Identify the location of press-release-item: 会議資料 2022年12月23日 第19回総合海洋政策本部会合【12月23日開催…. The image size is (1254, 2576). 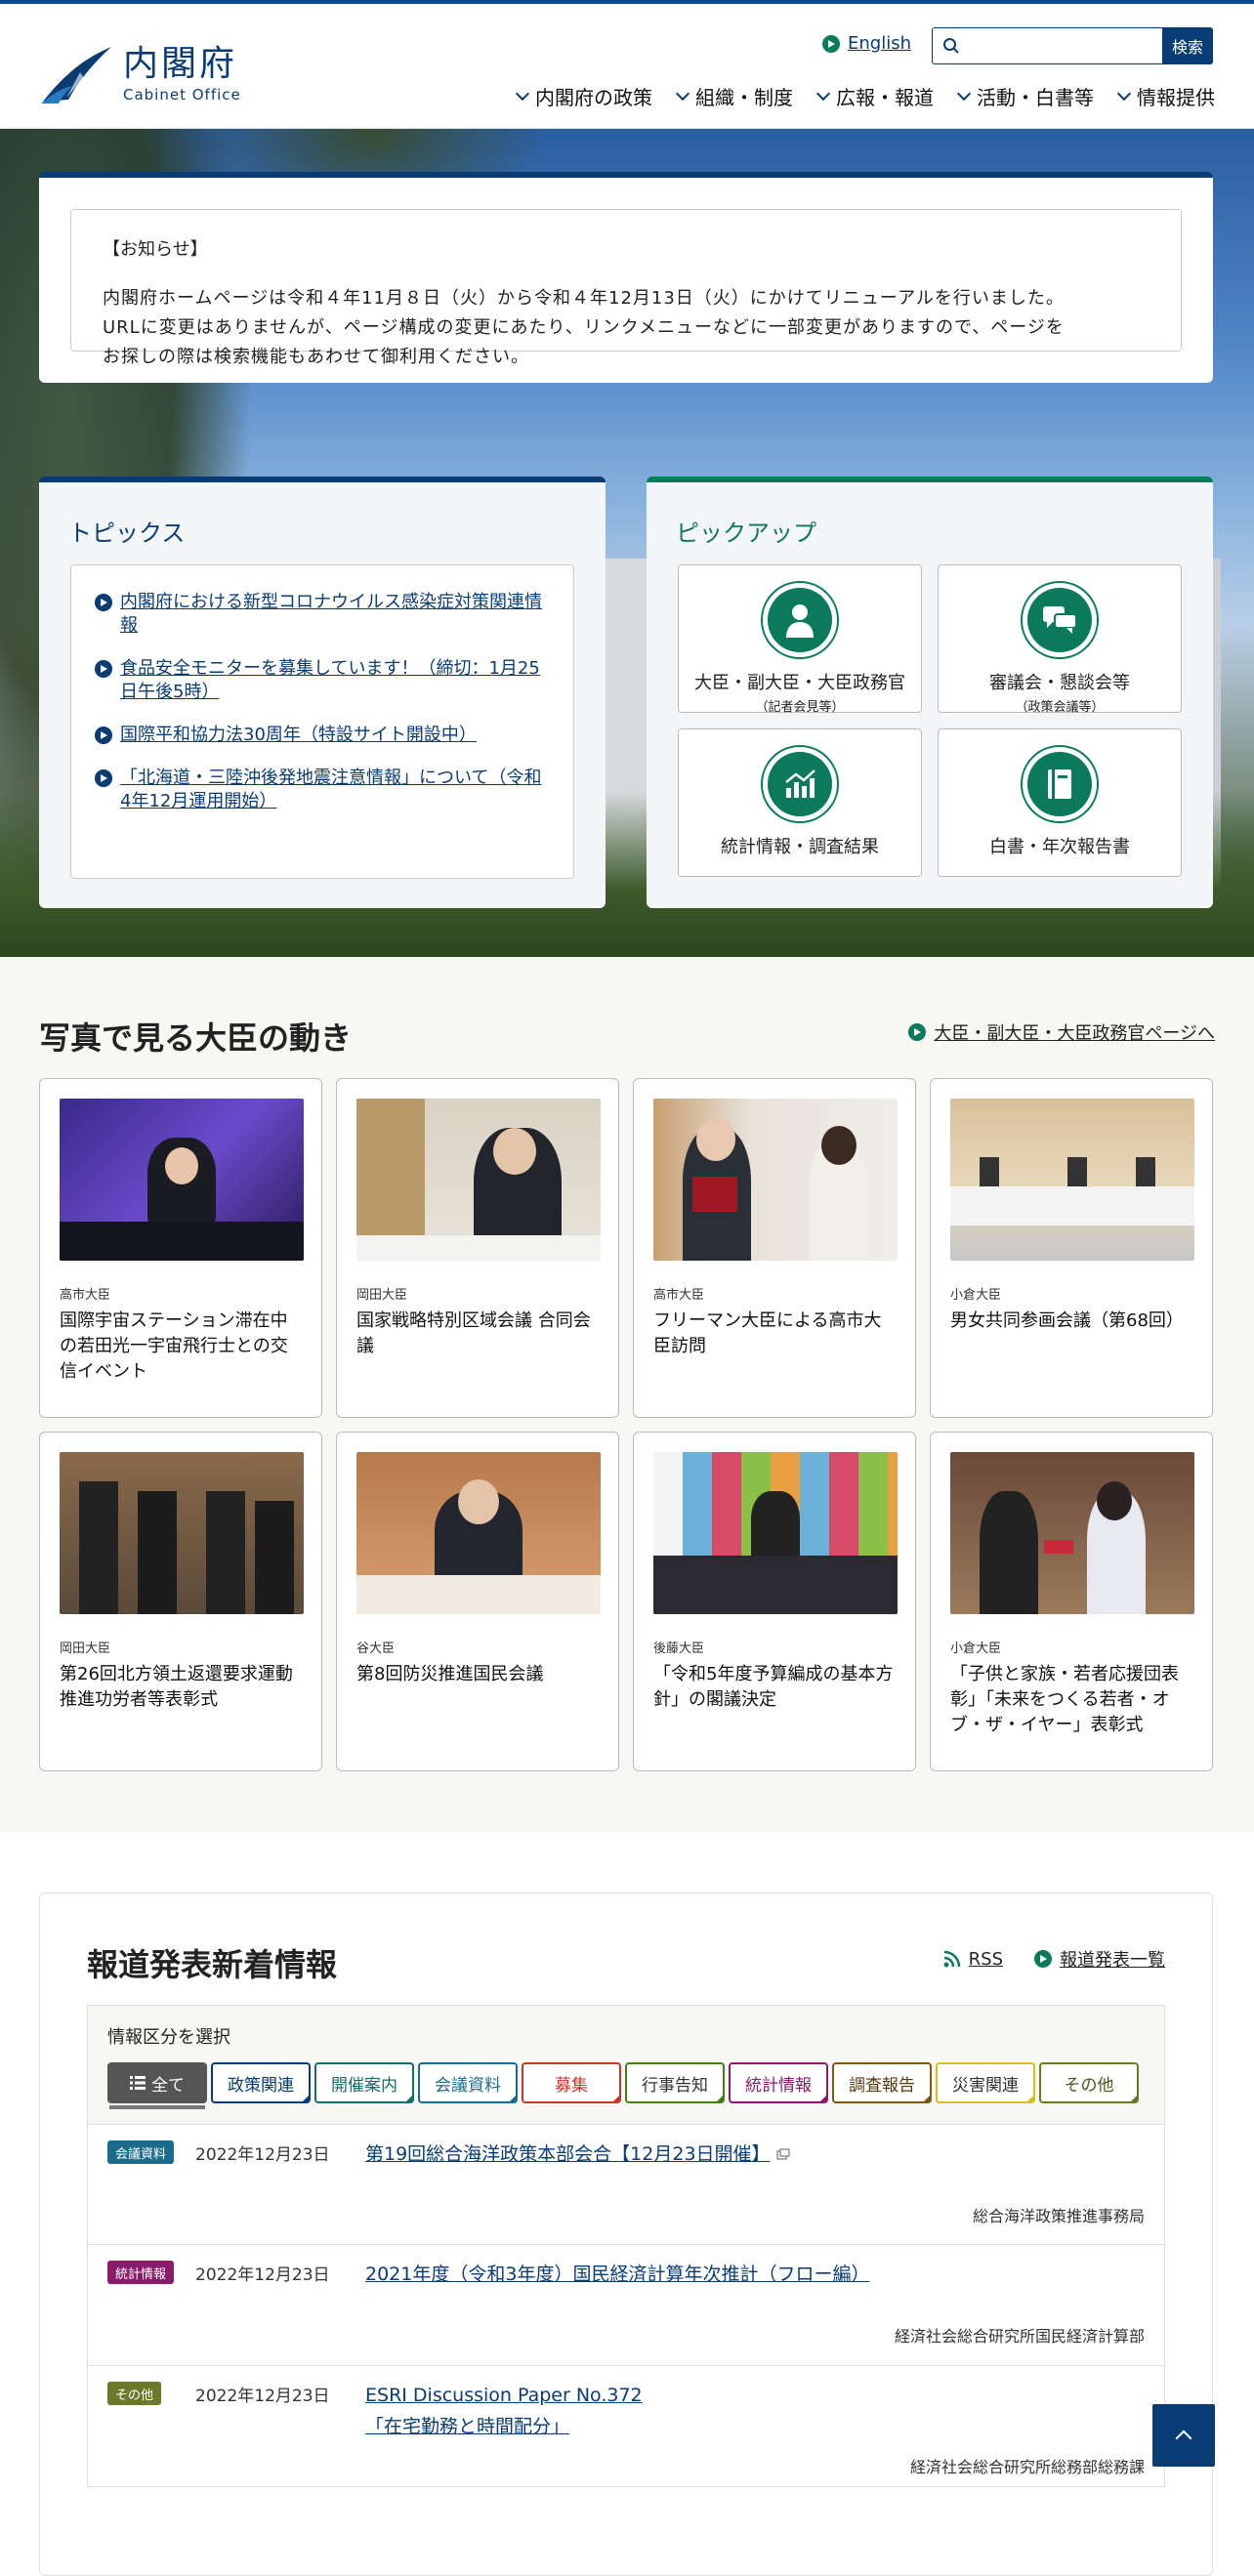
(626, 2184).